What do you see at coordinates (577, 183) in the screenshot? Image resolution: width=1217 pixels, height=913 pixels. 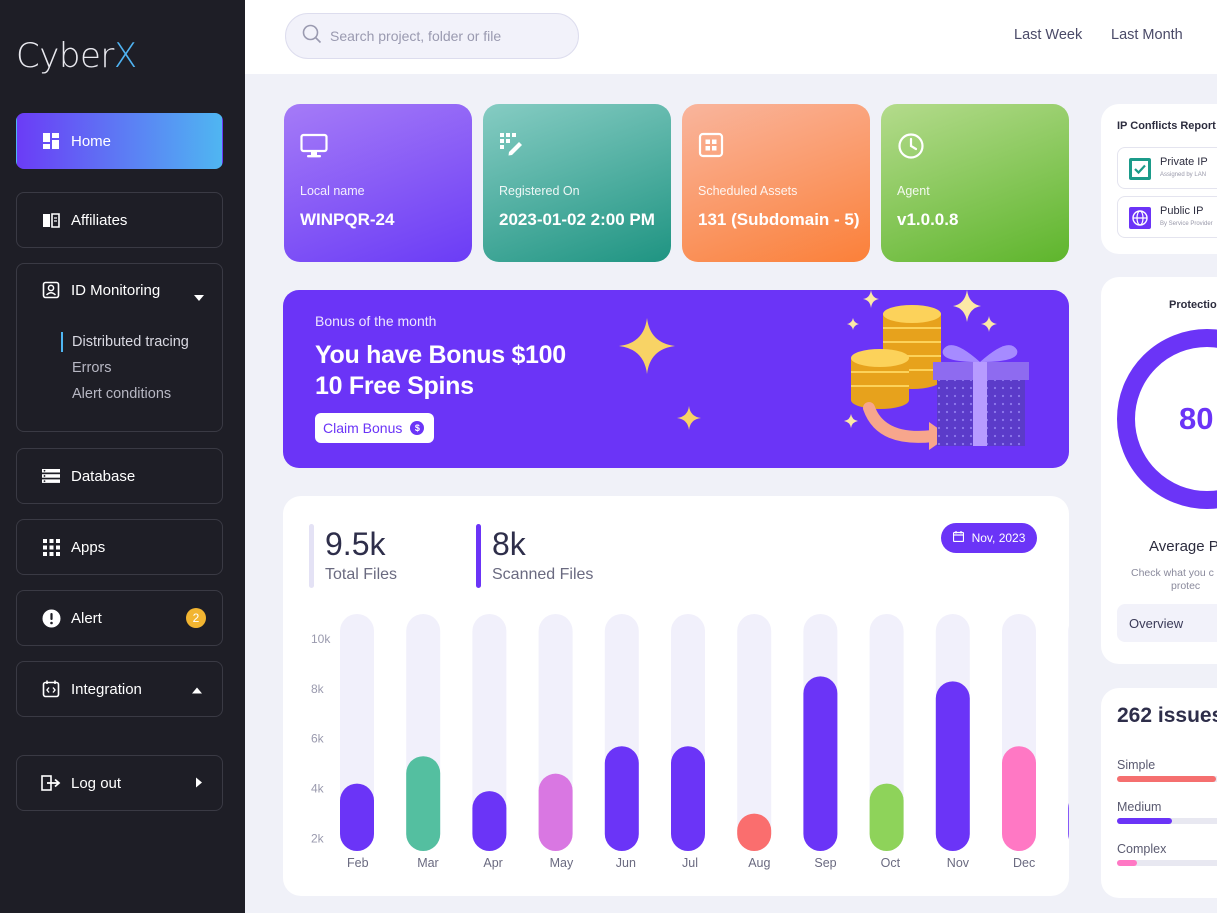 I see `stat-card-registered-on: Registered On 2023-01-02 2:00 PM` at bounding box center [577, 183].